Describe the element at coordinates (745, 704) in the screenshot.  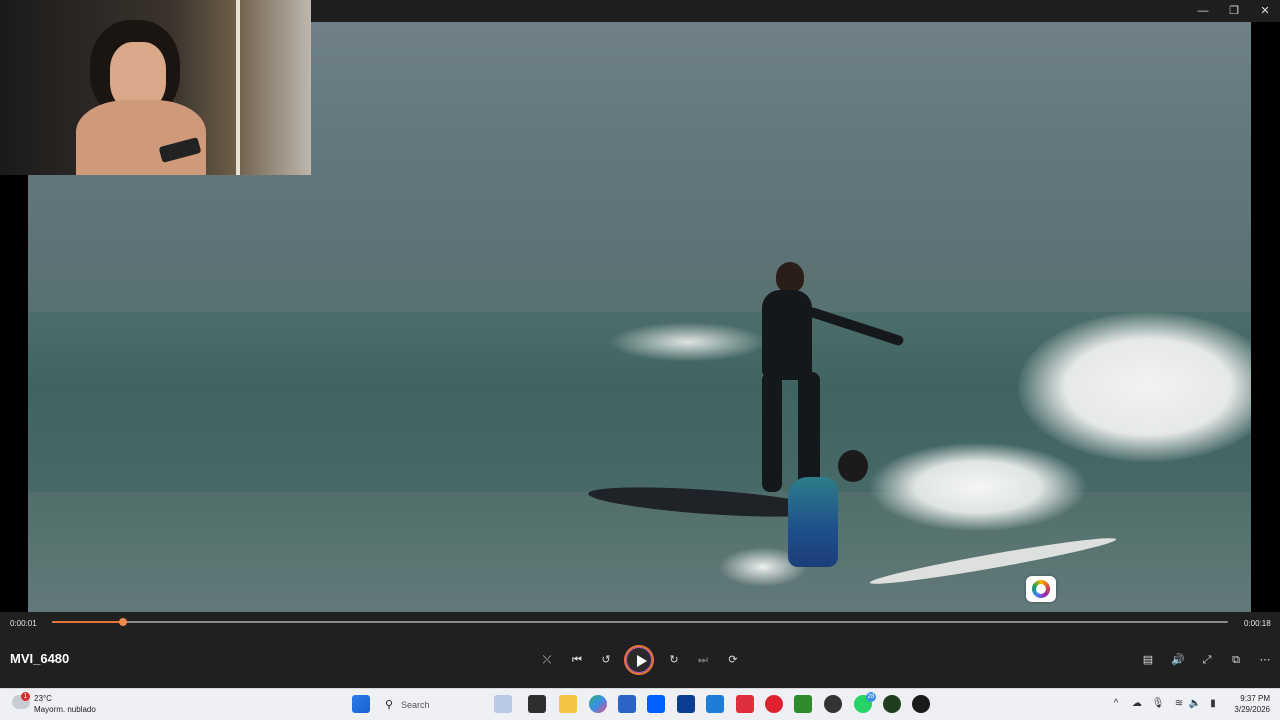
I see `wps-icon` at that location.